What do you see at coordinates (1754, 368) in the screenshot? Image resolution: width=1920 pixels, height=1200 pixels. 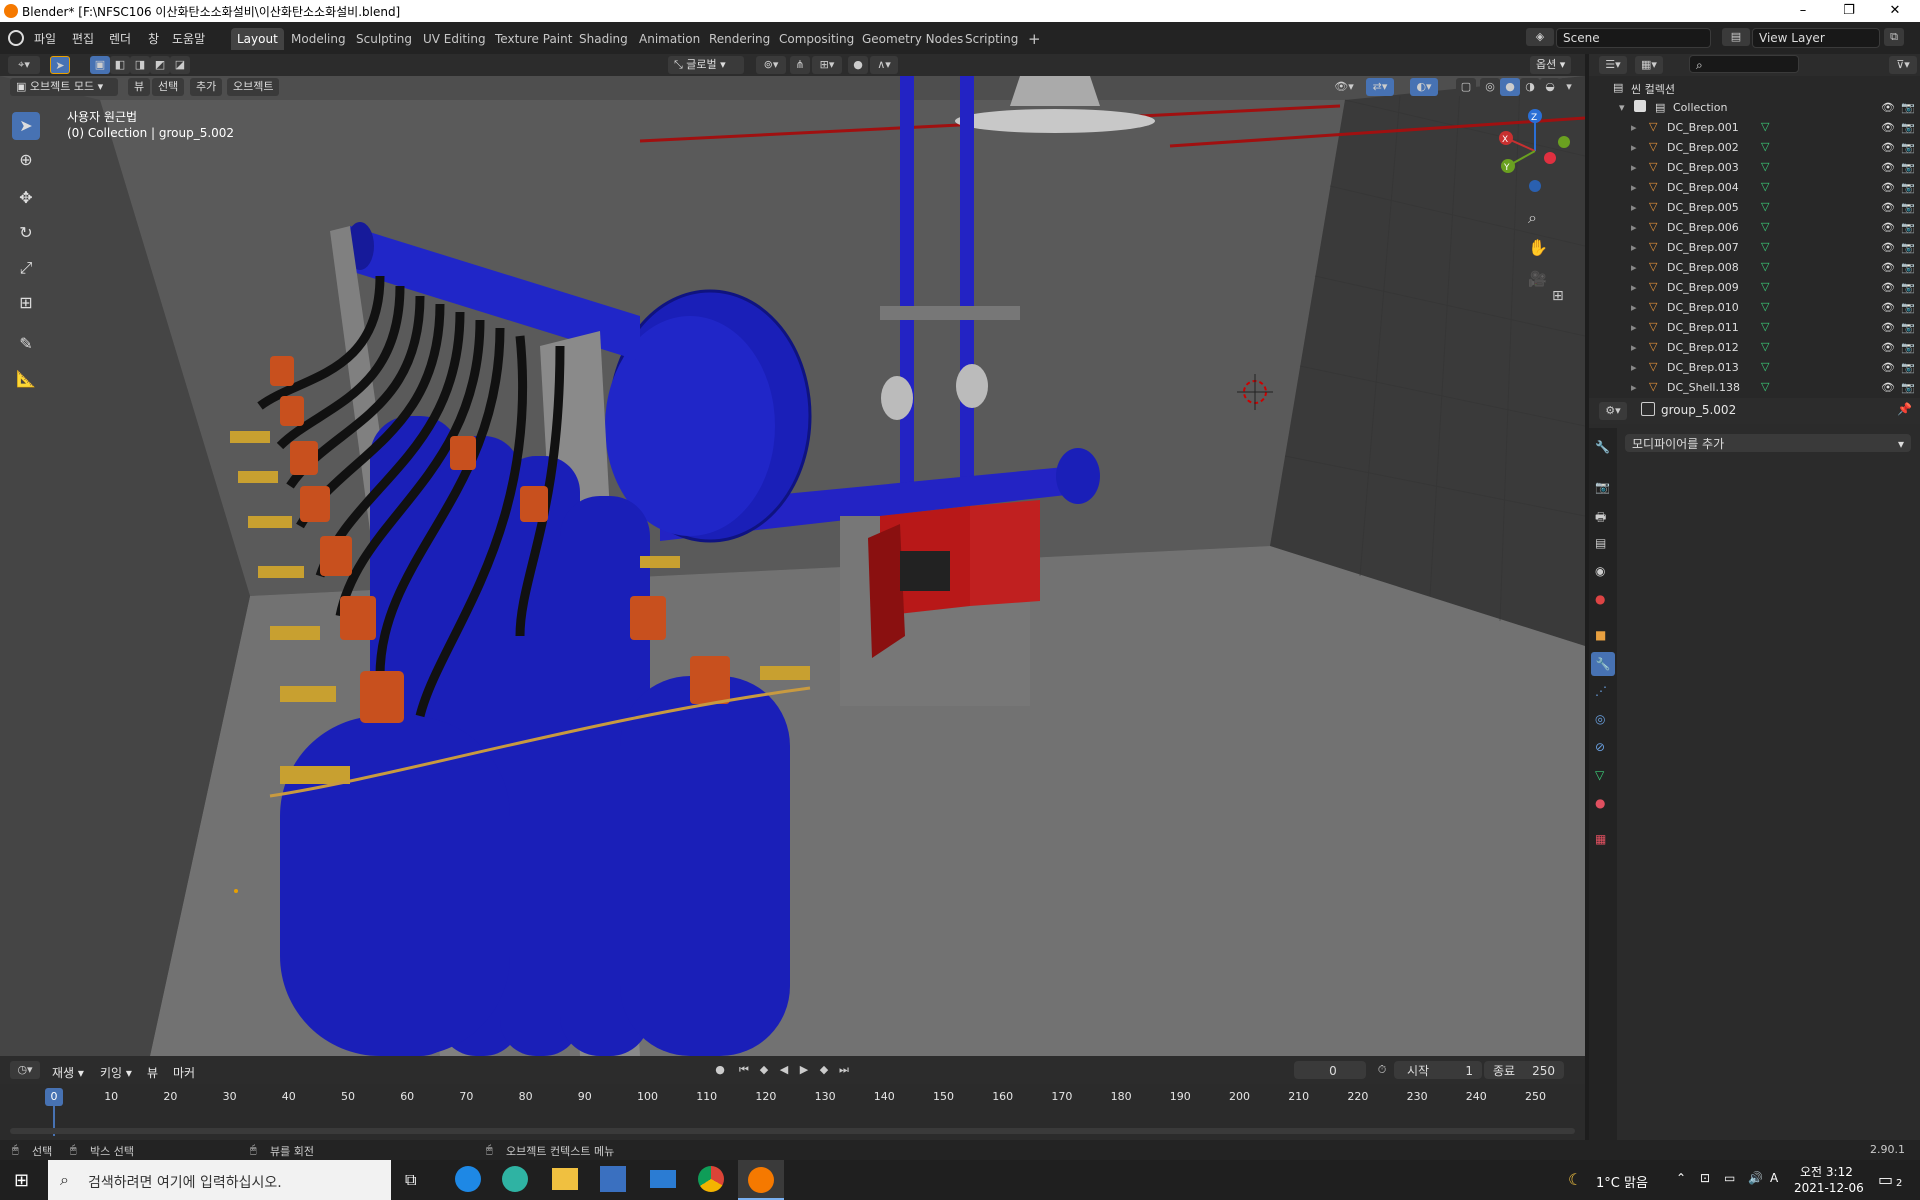 I see `outliner-item: ▸ ▽ DC_Brep.013 ▽ 👁 📷` at bounding box center [1754, 368].